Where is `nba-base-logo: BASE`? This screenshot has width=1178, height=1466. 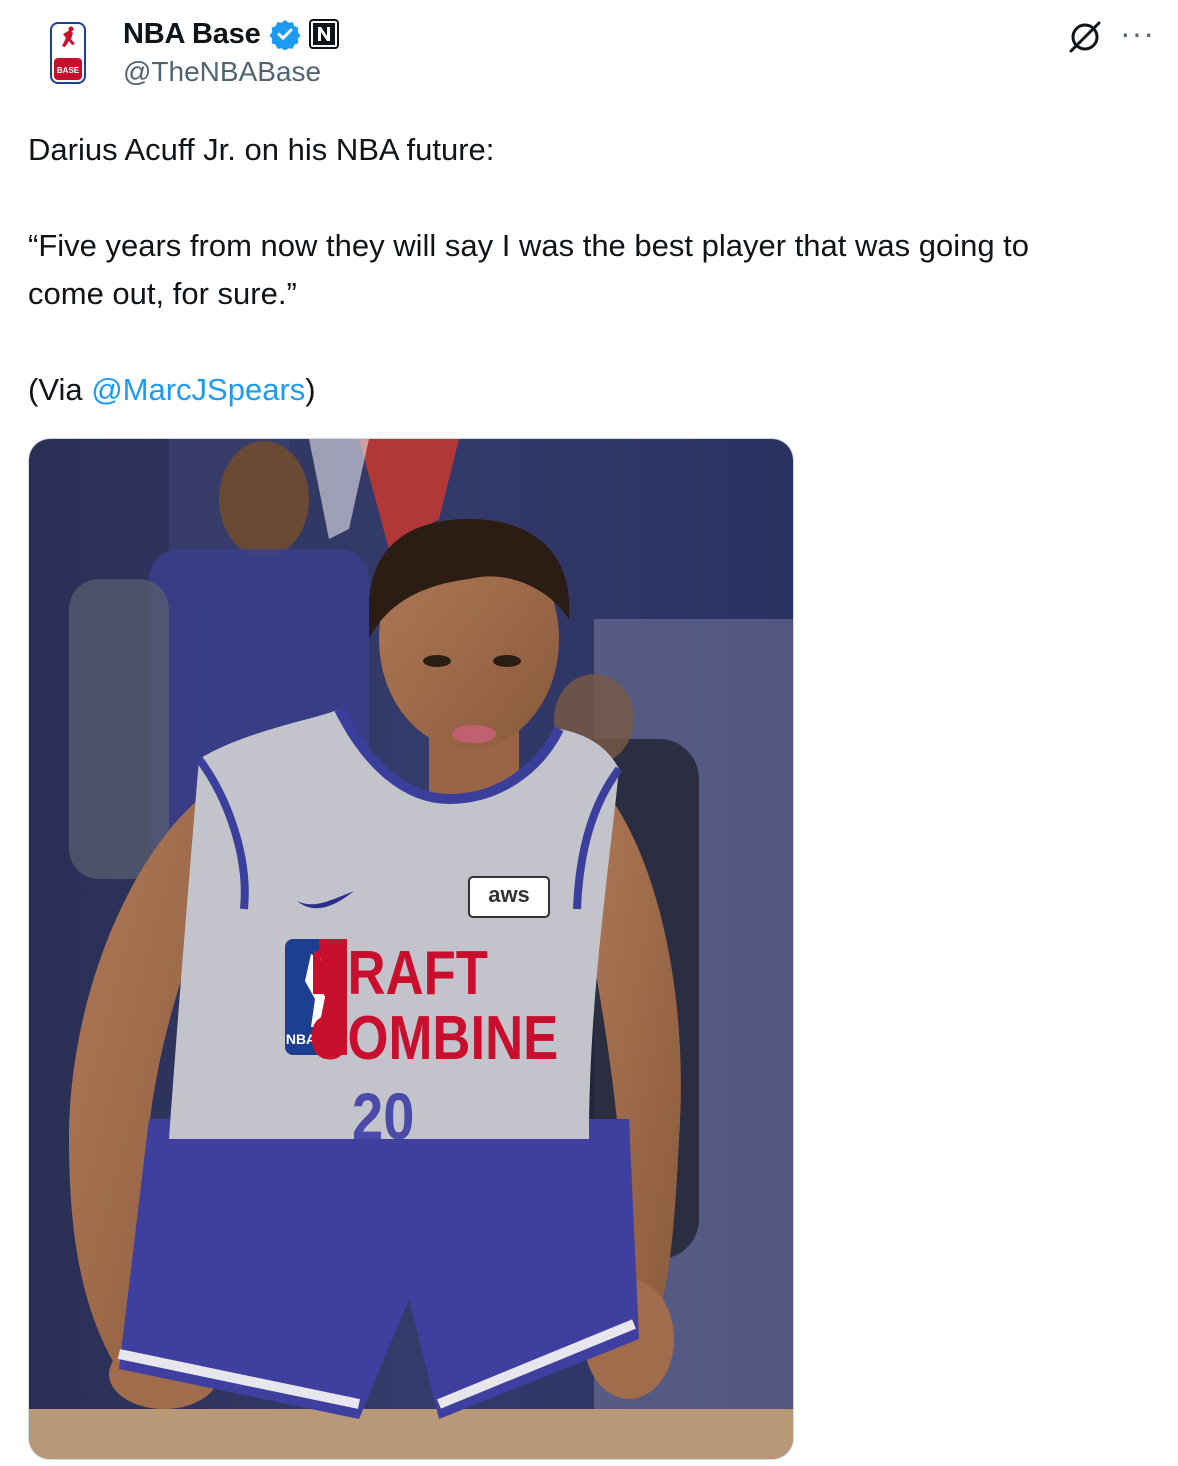
nba-base-logo: BASE is located at coordinates (68, 53).